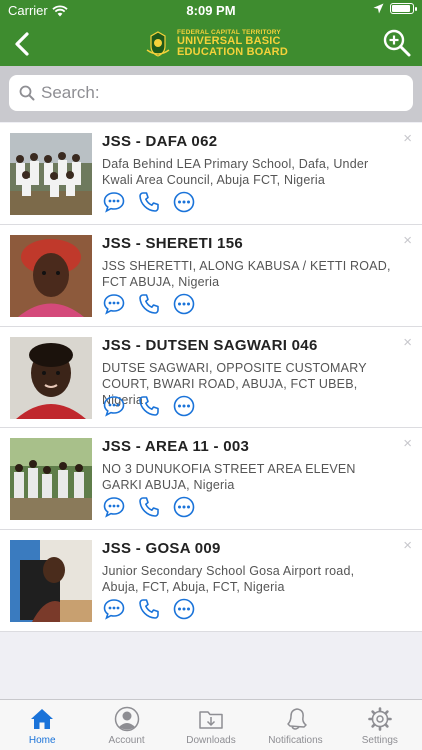  Describe the element at coordinates (211, 740) in the screenshot. I see `tab-label: Downloads` at that location.